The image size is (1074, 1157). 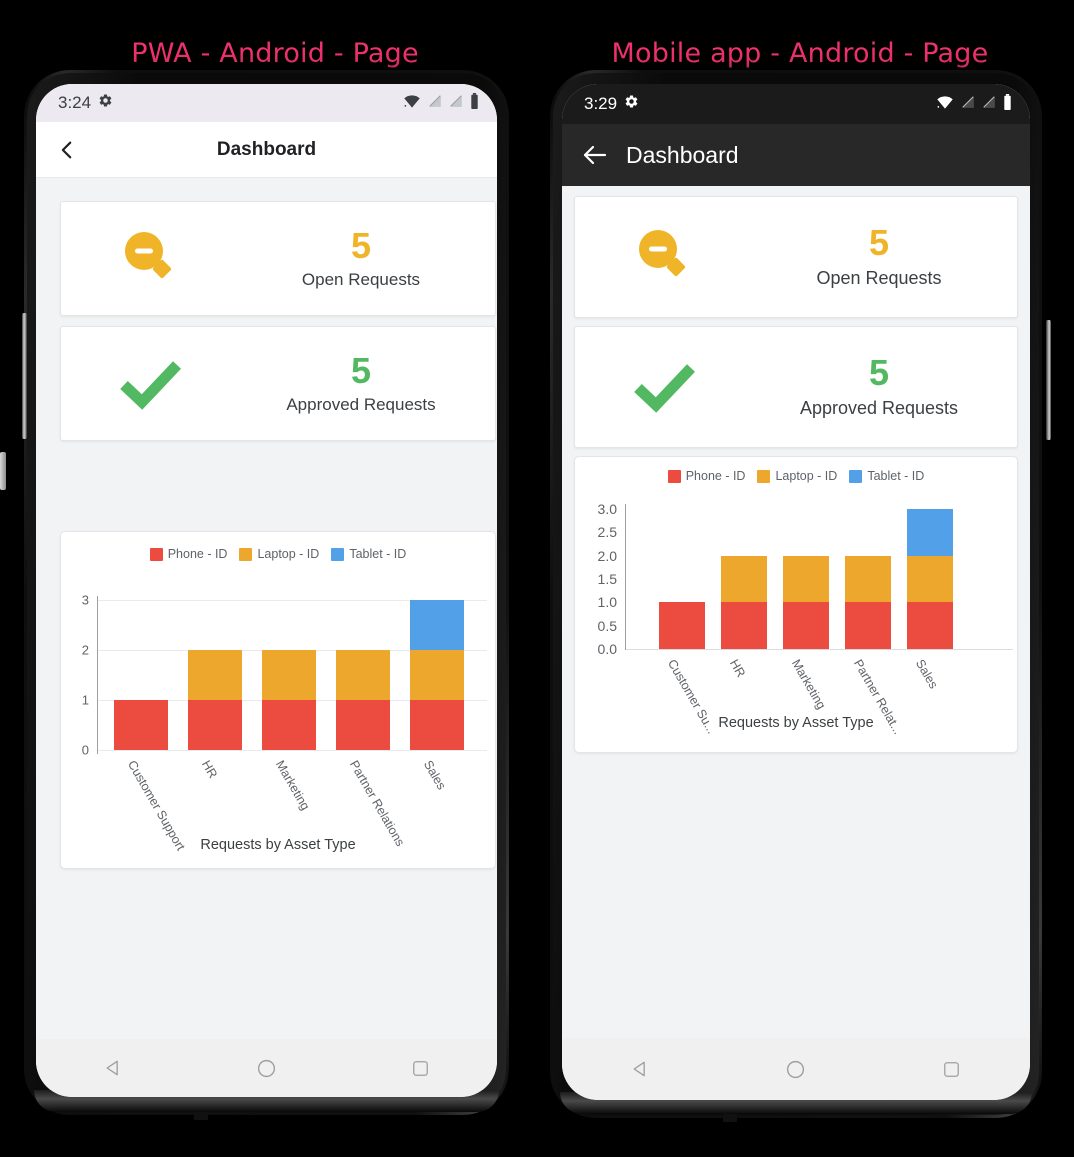 I want to click on right-card-approved-requests: 5 Approved Requests, so click(x=796, y=387).